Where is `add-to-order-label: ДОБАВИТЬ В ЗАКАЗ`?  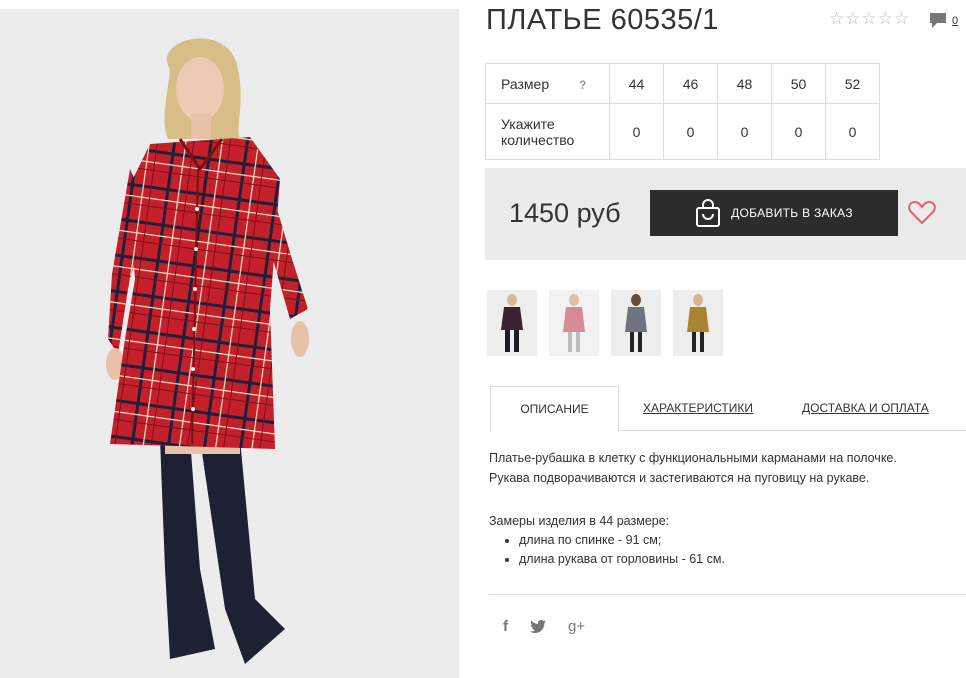 add-to-order-label: ДОБАВИТЬ В ЗАКАЗ is located at coordinates (792, 213).